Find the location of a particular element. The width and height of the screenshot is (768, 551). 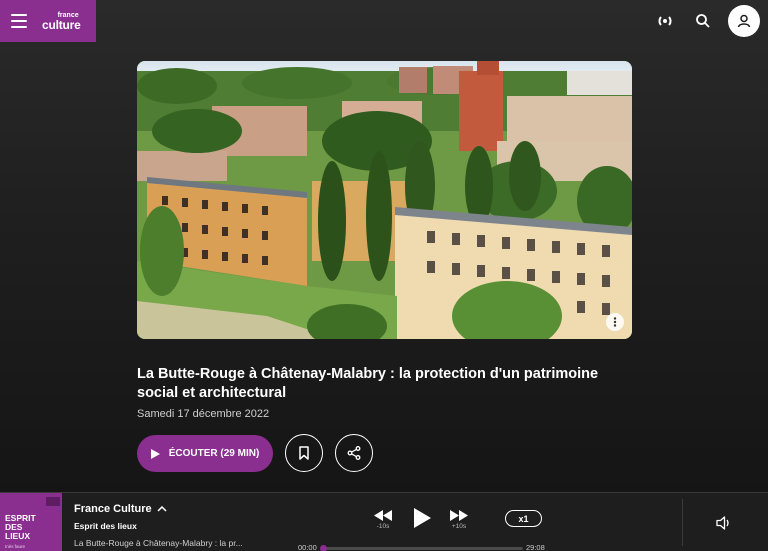

more-vertical-icon is located at coordinates (615, 322).